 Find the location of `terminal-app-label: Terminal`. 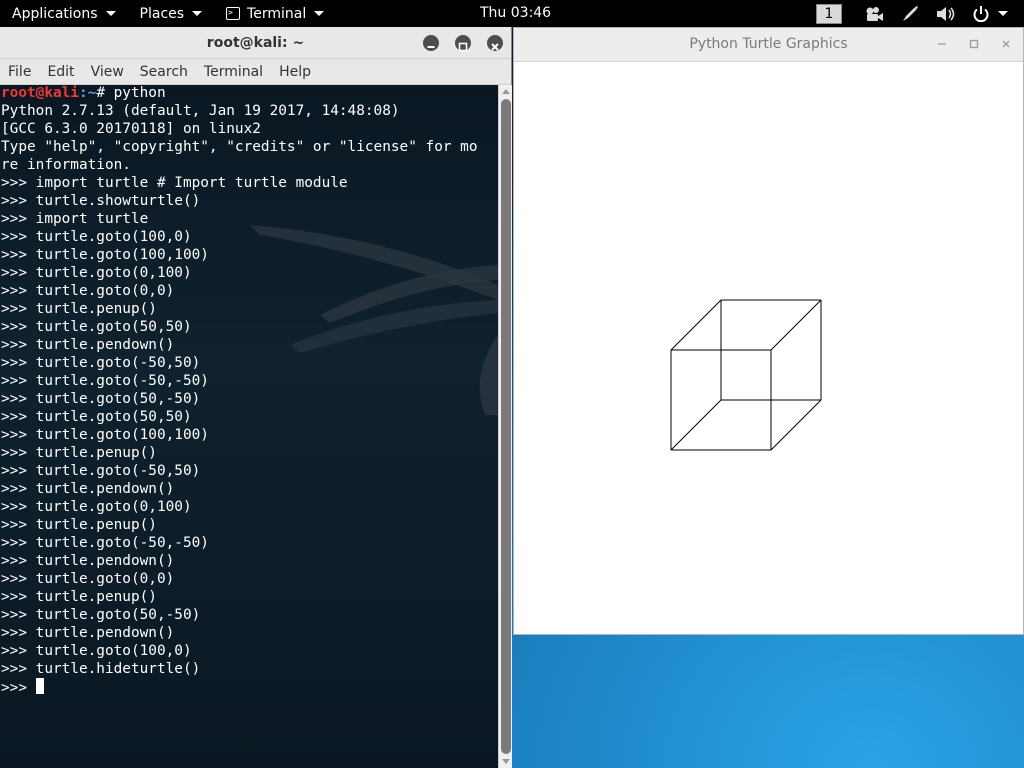

terminal-app-label: Terminal is located at coordinates (277, 13).